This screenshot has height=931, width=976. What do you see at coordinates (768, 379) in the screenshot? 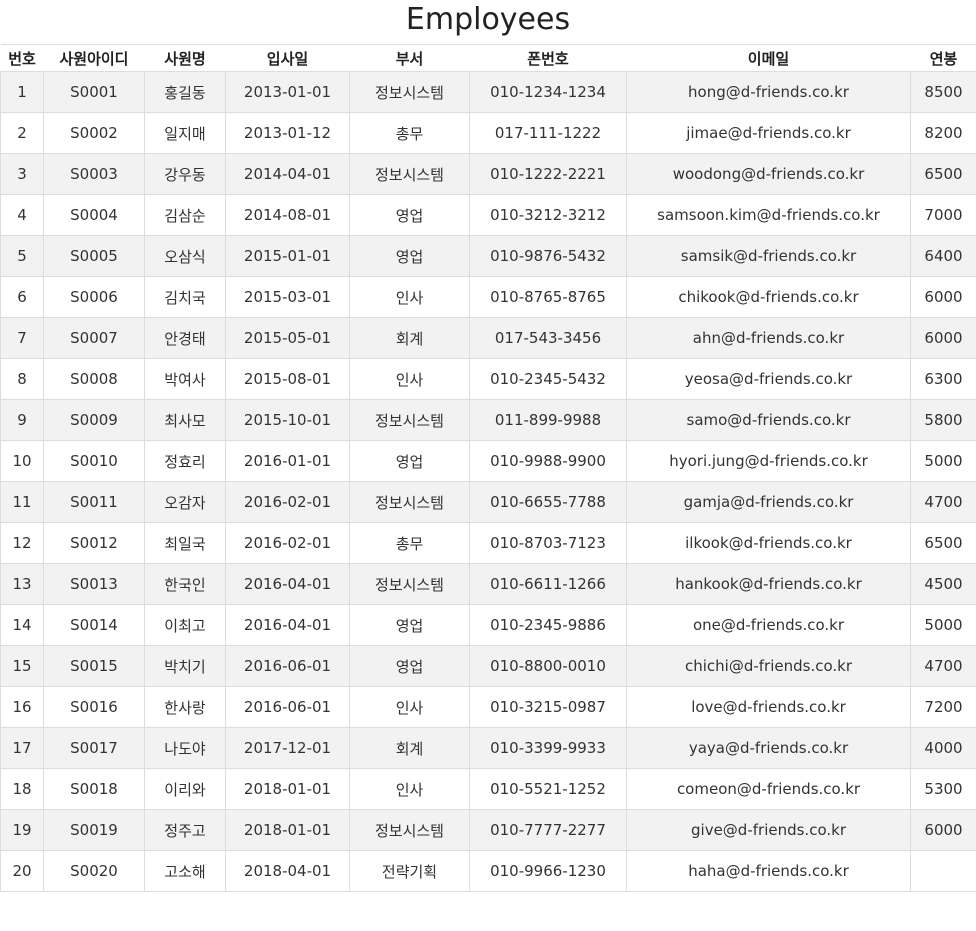
I see `email-cell: yeosa@d-friends.co.kr` at bounding box center [768, 379].